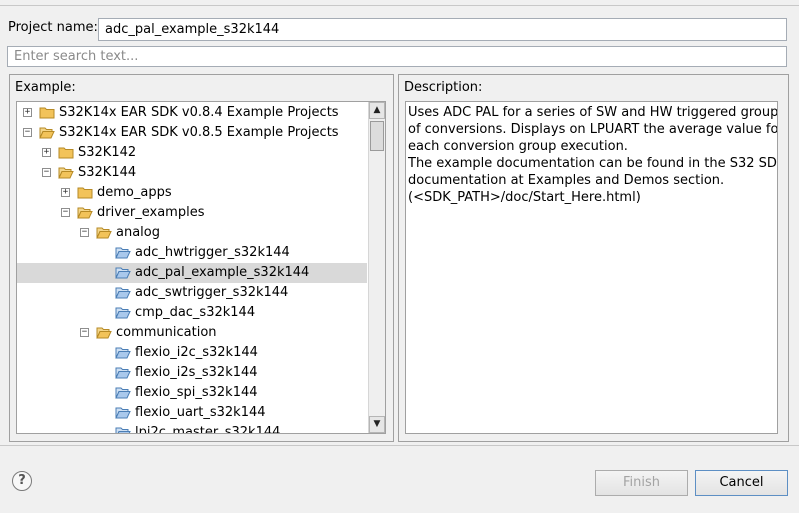 The width and height of the screenshot is (799, 513). I want to click on example-panel-title: Example:, so click(45, 87).